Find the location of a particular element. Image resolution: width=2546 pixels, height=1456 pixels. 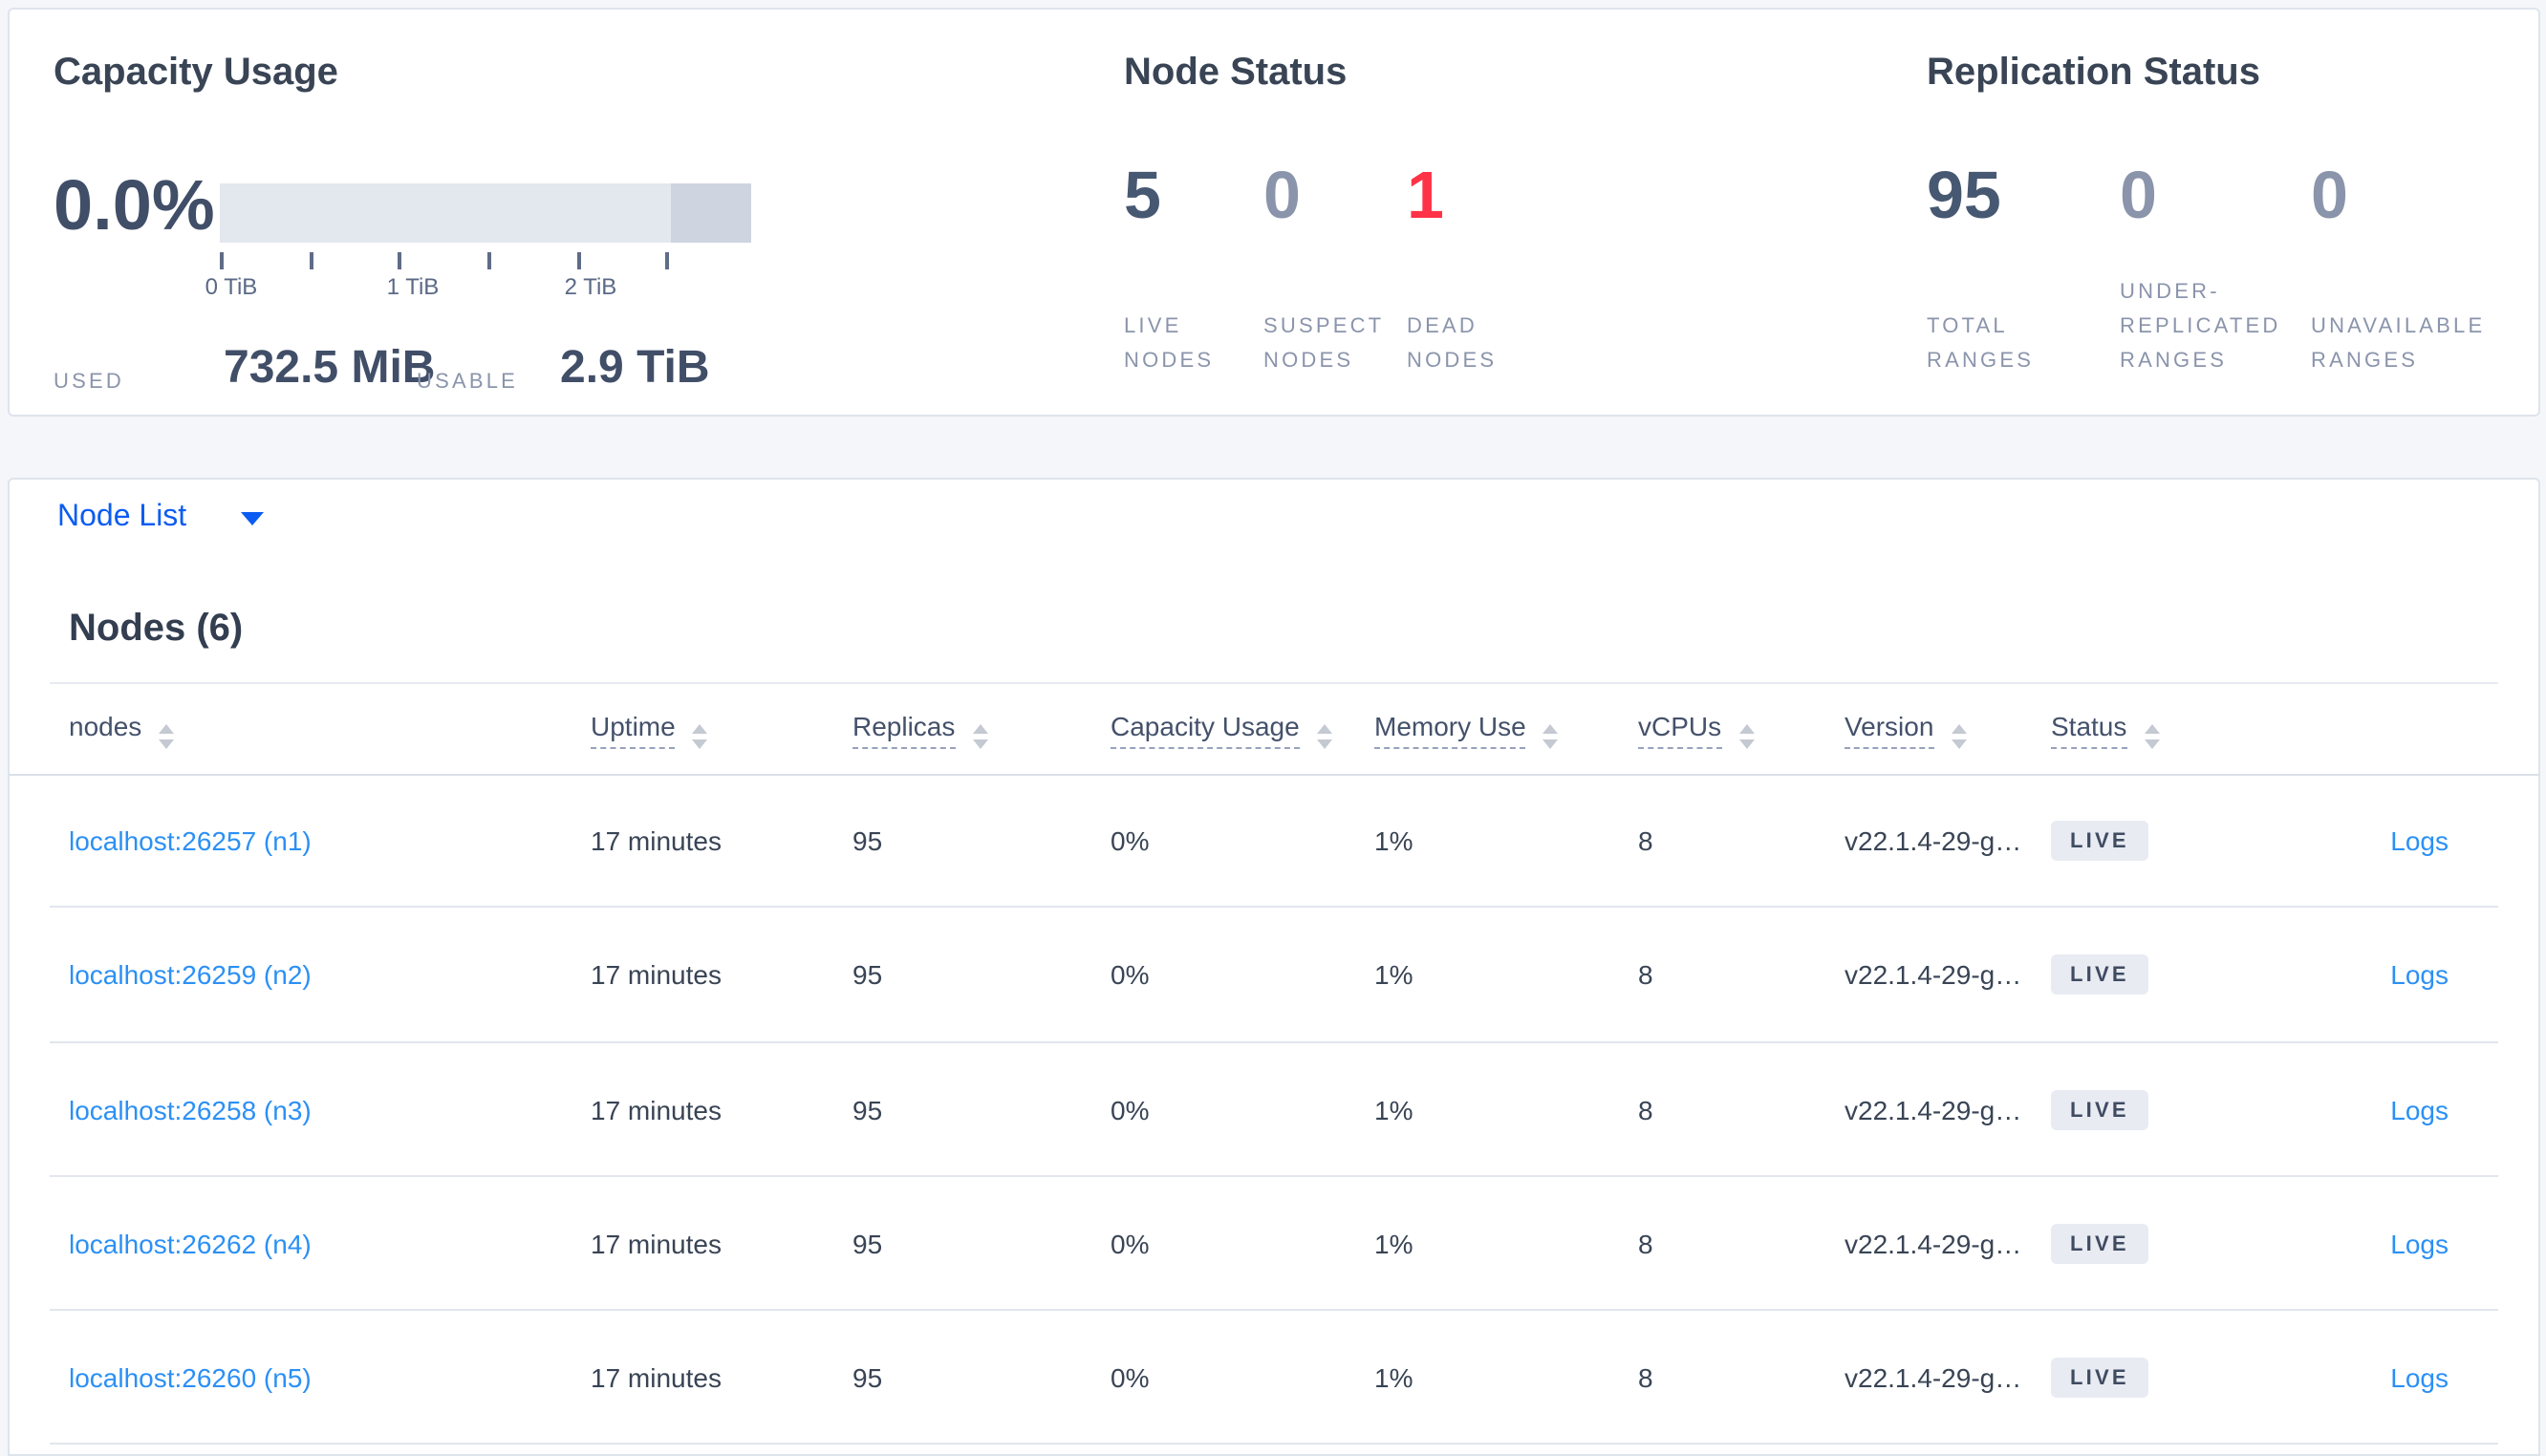

stat-label: TOTAL RANGES is located at coordinates (1981, 344).